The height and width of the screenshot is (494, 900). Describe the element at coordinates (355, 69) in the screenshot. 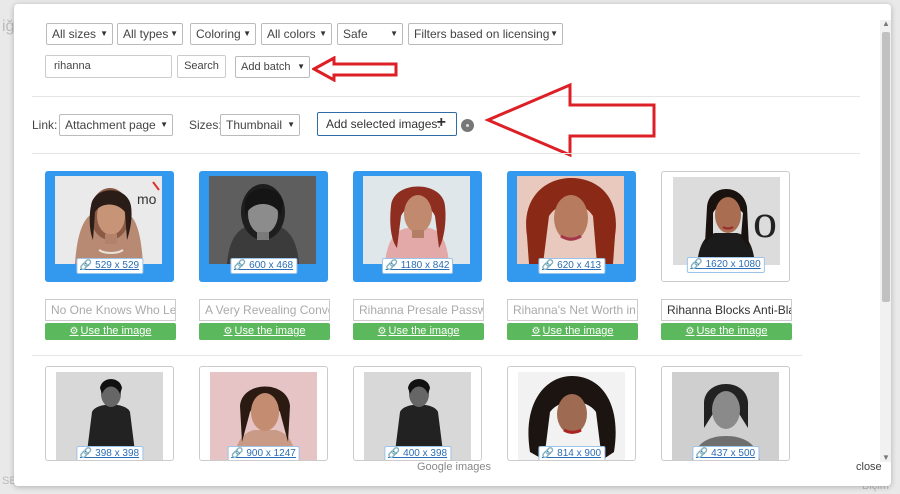

I see `red-arrow-icon-batch` at that location.